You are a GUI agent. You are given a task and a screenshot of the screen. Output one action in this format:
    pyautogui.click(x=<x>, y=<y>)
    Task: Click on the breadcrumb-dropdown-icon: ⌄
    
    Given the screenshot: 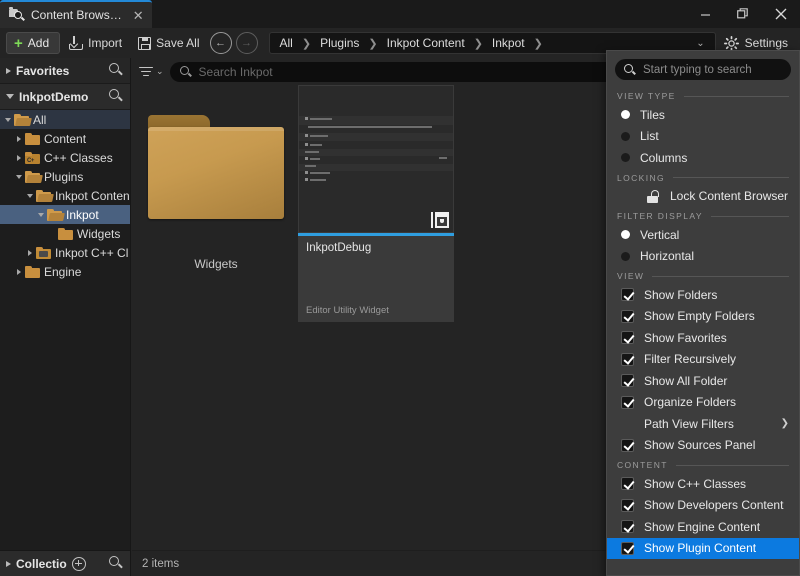 What is the action you would take?
    pyautogui.click(x=700, y=43)
    